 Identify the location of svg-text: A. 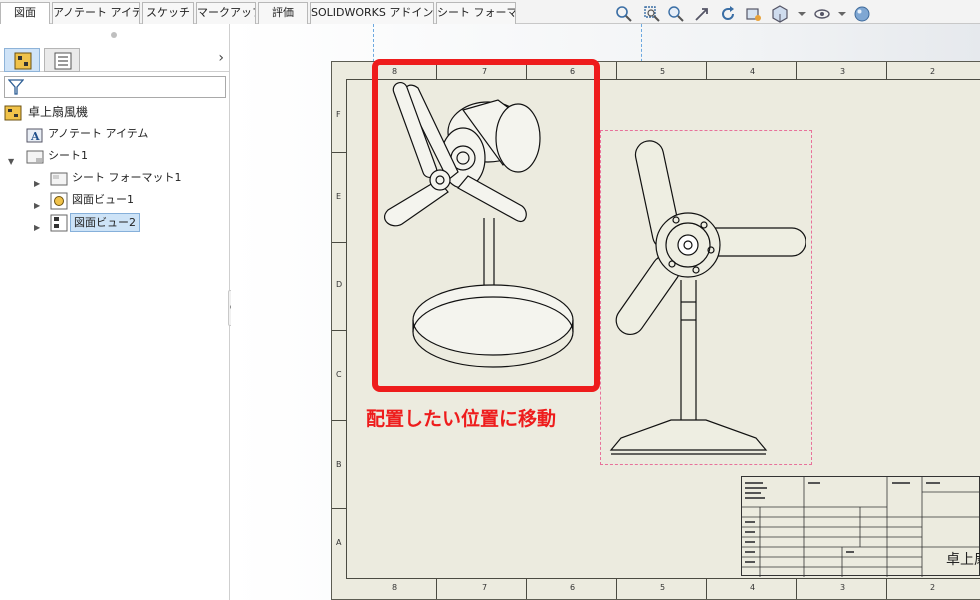
(35, 136).